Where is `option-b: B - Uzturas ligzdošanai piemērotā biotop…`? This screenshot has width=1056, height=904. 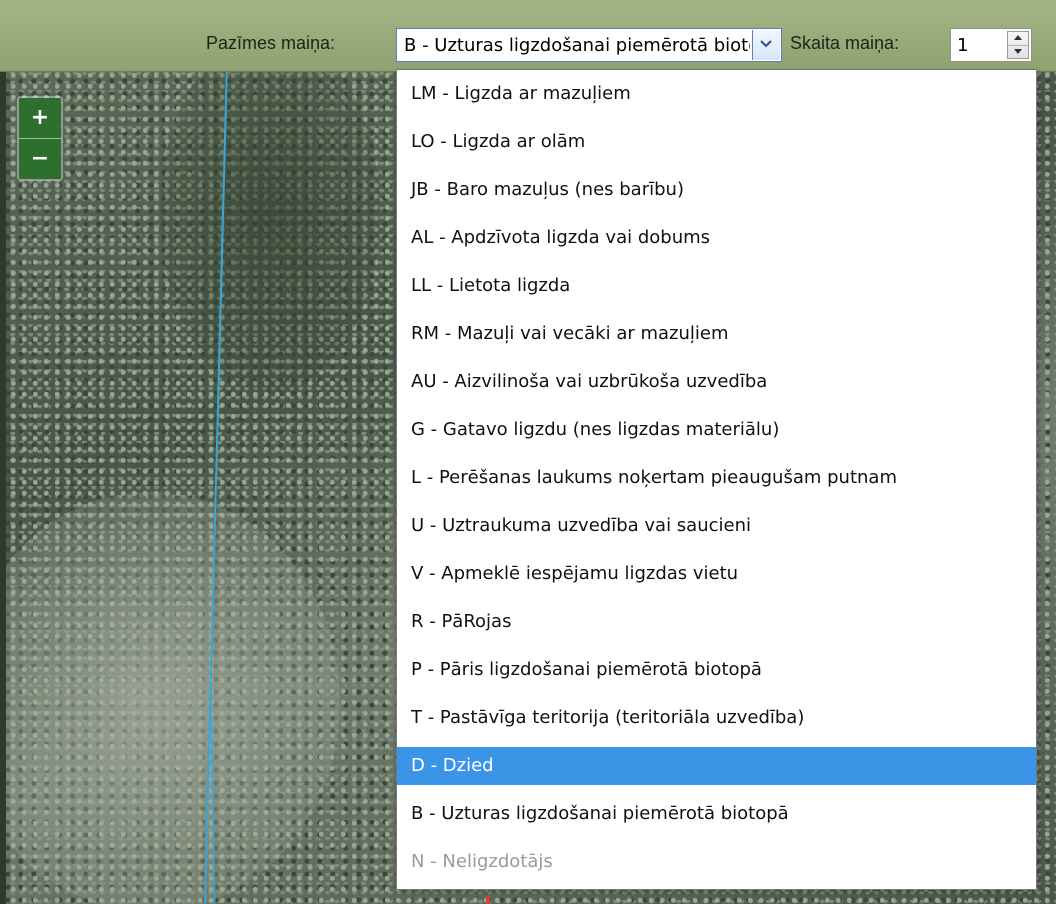 option-b: B - Uzturas ligzdošanai piemērotā biotop… is located at coordinates (716, 814).